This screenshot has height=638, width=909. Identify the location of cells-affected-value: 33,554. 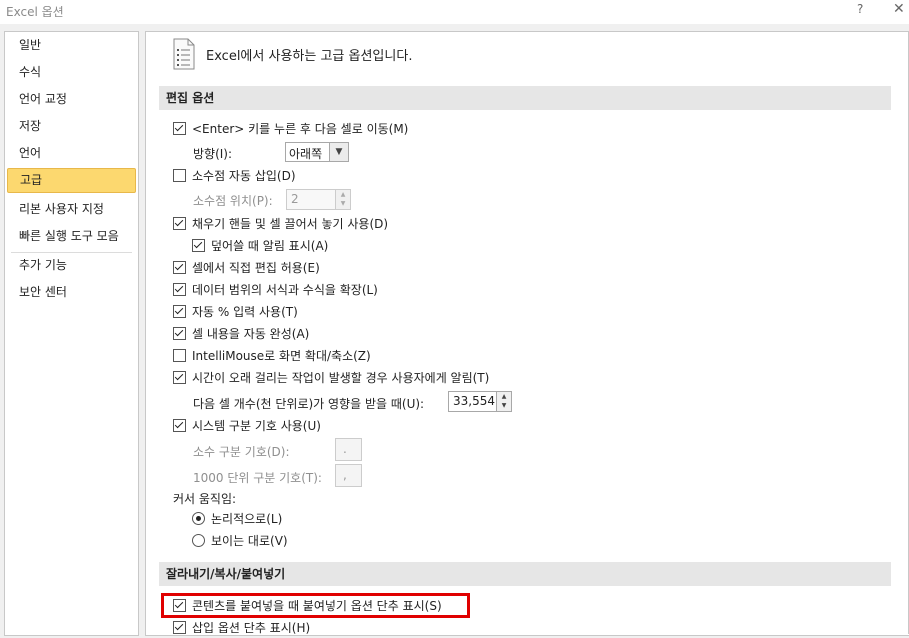
(474, 401).